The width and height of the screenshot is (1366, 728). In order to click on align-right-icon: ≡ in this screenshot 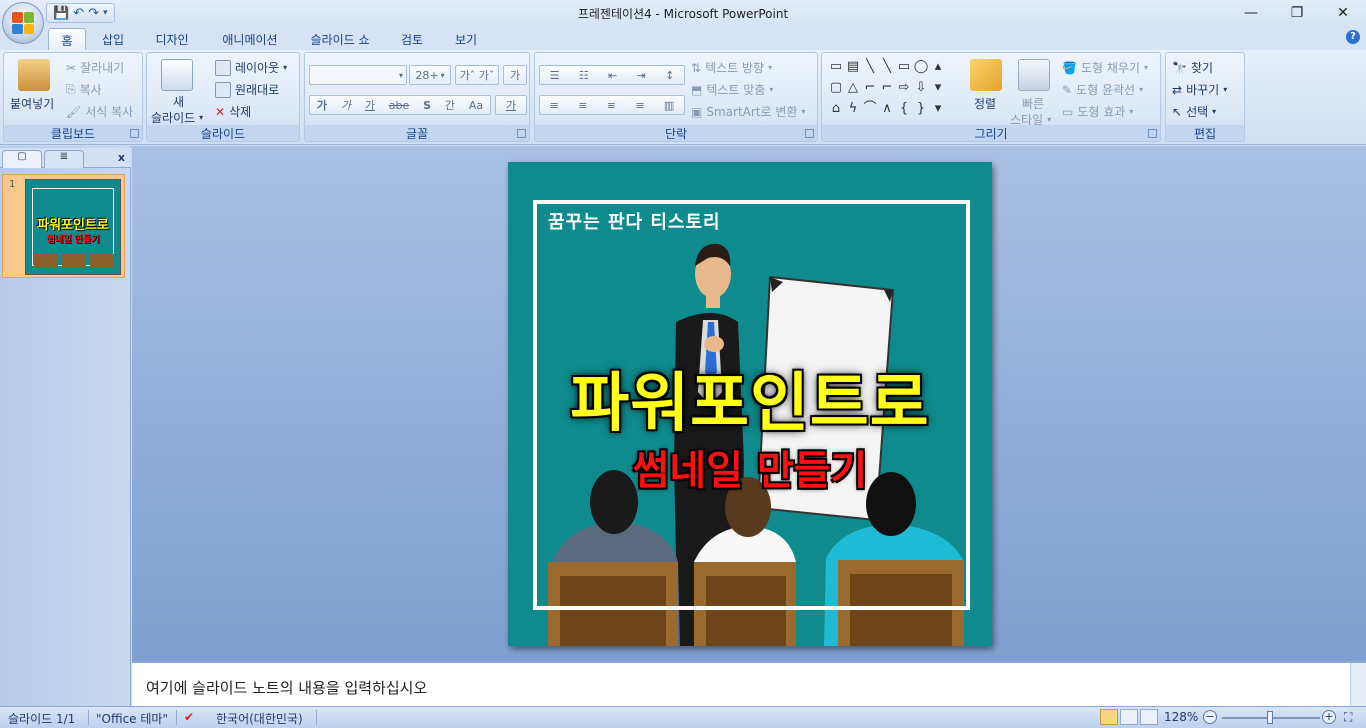, I will do `click(611, 105)`.